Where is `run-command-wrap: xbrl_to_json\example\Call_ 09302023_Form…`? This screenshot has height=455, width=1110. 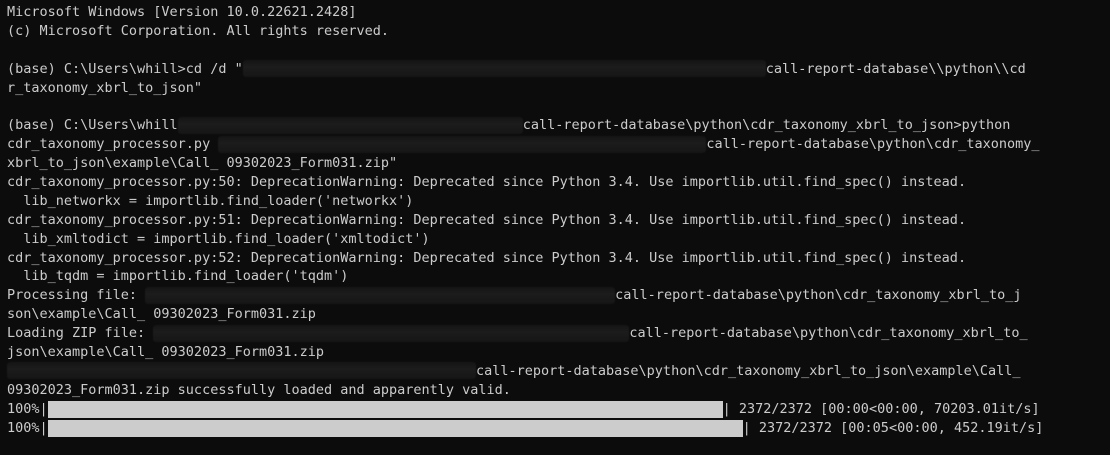 run-command-wrap: xbrl_to_json\example\Call_ 09302023_Form… is located at coordinates (202, 163).